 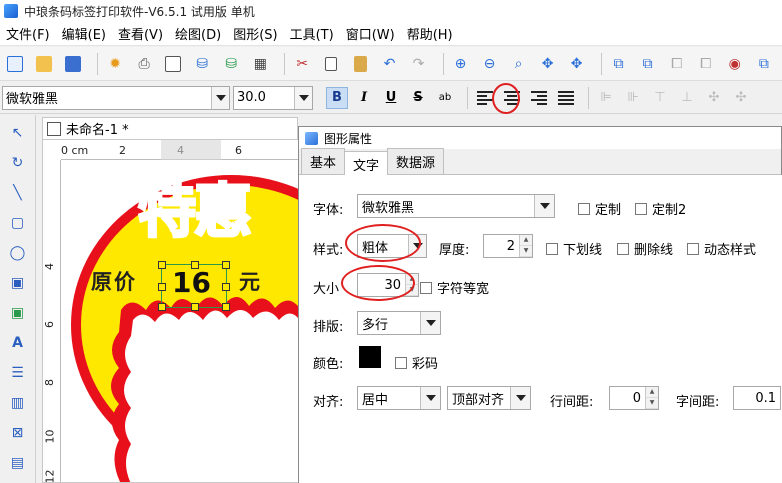 I want to click on menu-view: 查看(V), so click(x=140, y=33).